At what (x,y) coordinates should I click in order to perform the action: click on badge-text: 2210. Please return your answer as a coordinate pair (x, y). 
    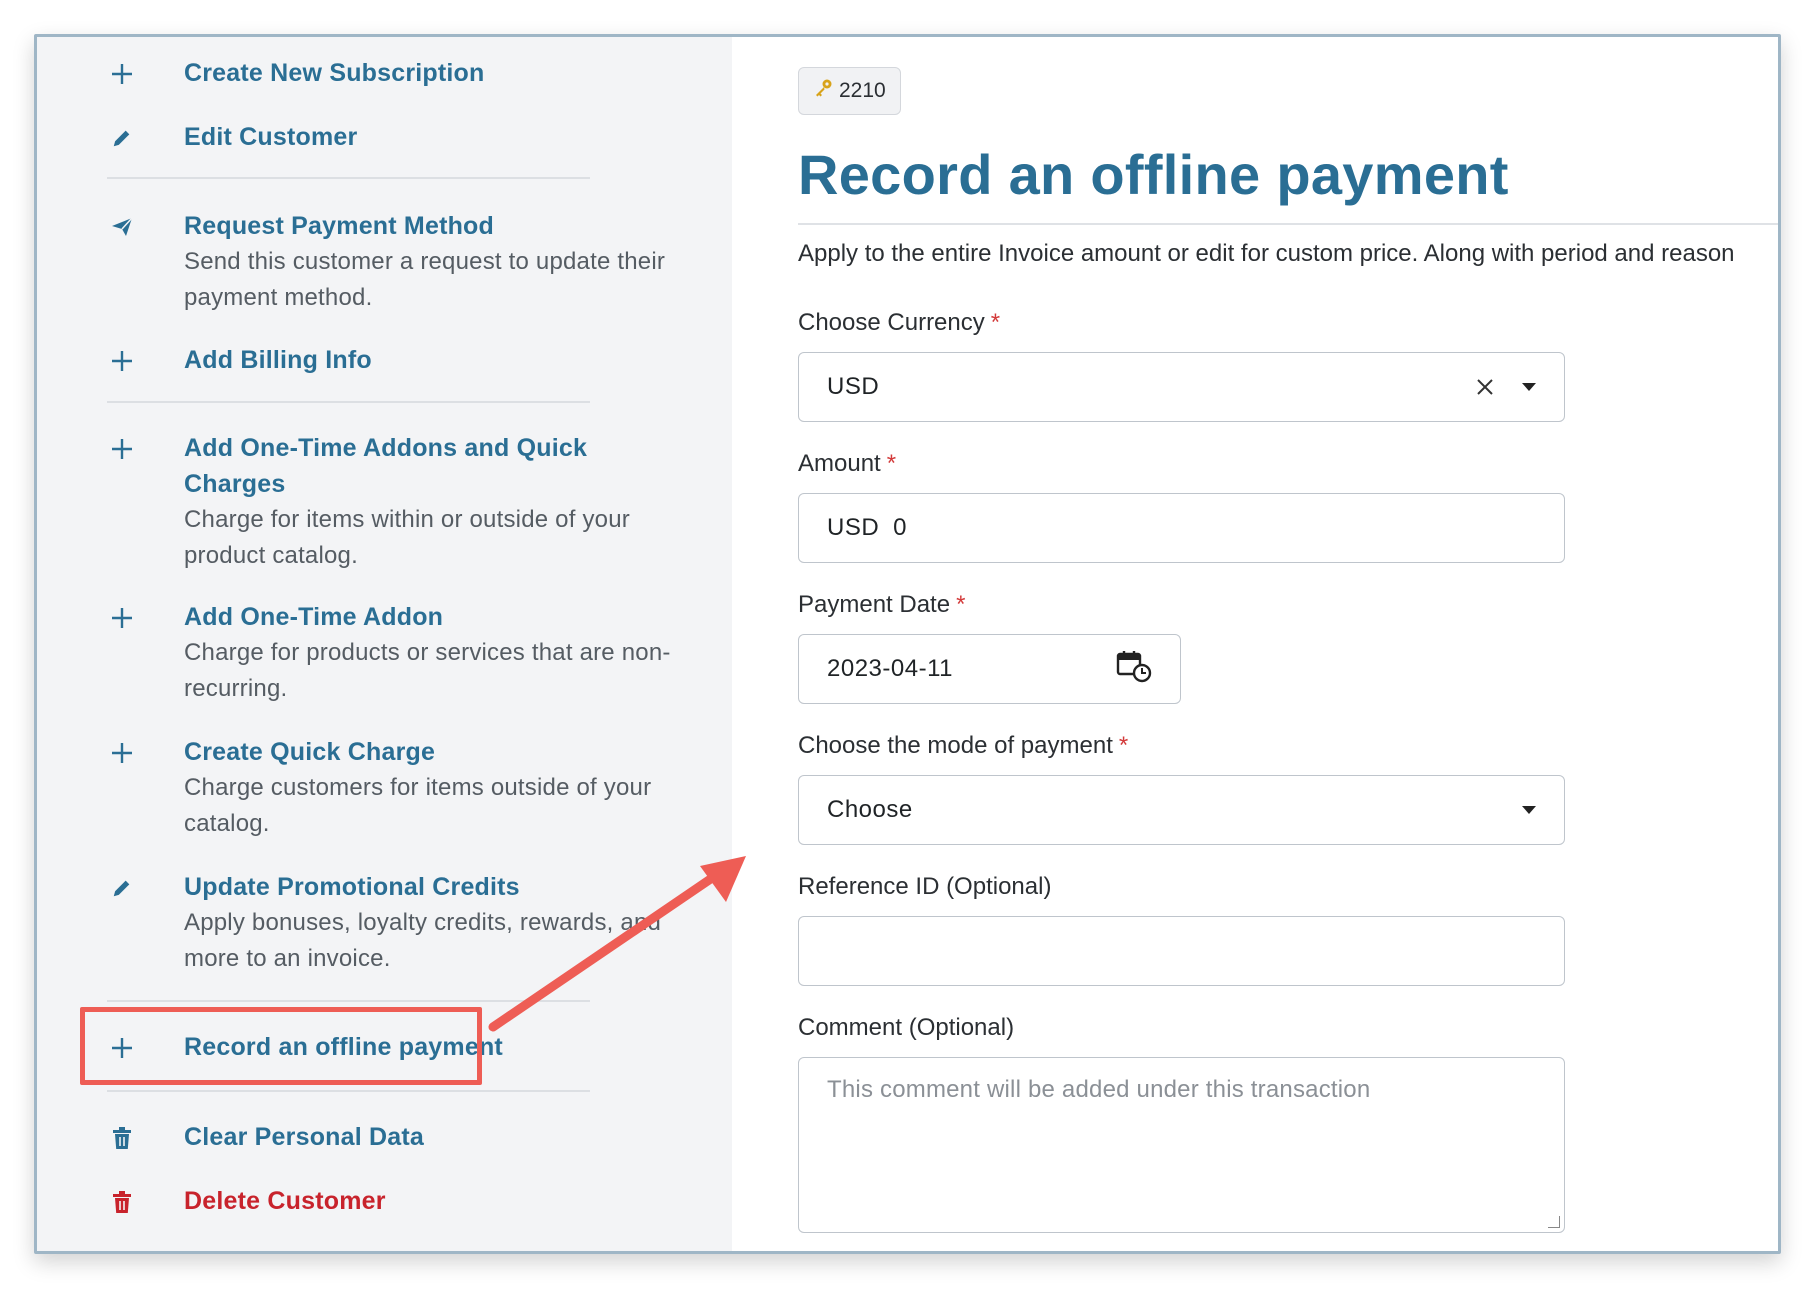
    Looking at the image, I should click on (862, 90).